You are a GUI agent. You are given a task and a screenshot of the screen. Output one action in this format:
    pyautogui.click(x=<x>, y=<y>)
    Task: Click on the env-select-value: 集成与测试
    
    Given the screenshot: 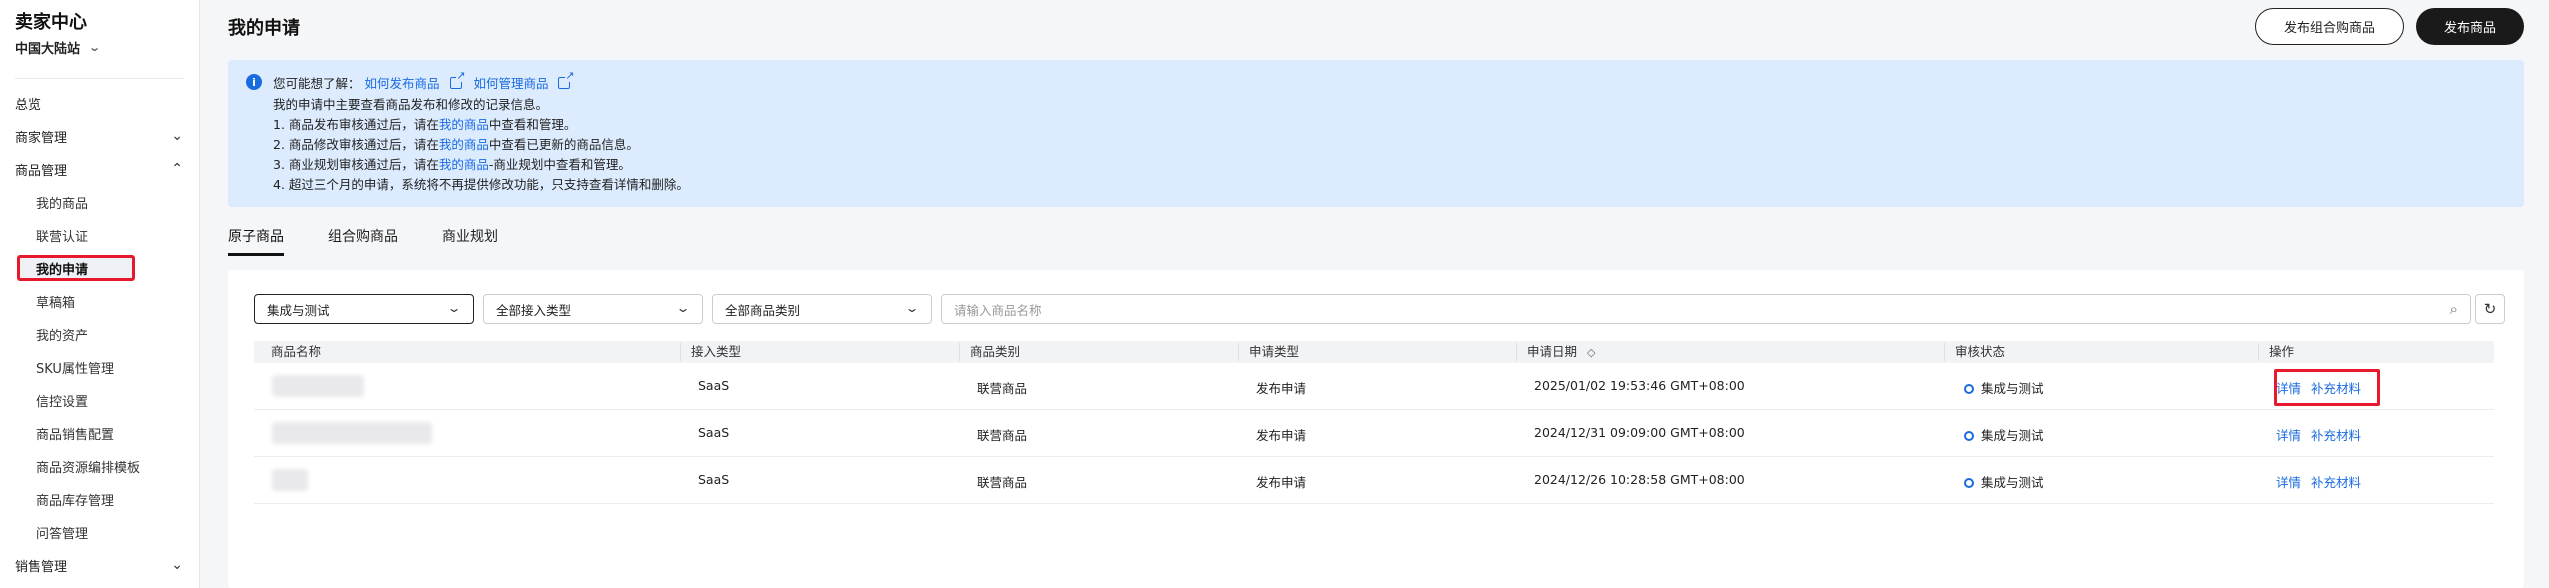 What is the action you would take?
    pyautogui.click(x=298, y=310)
    